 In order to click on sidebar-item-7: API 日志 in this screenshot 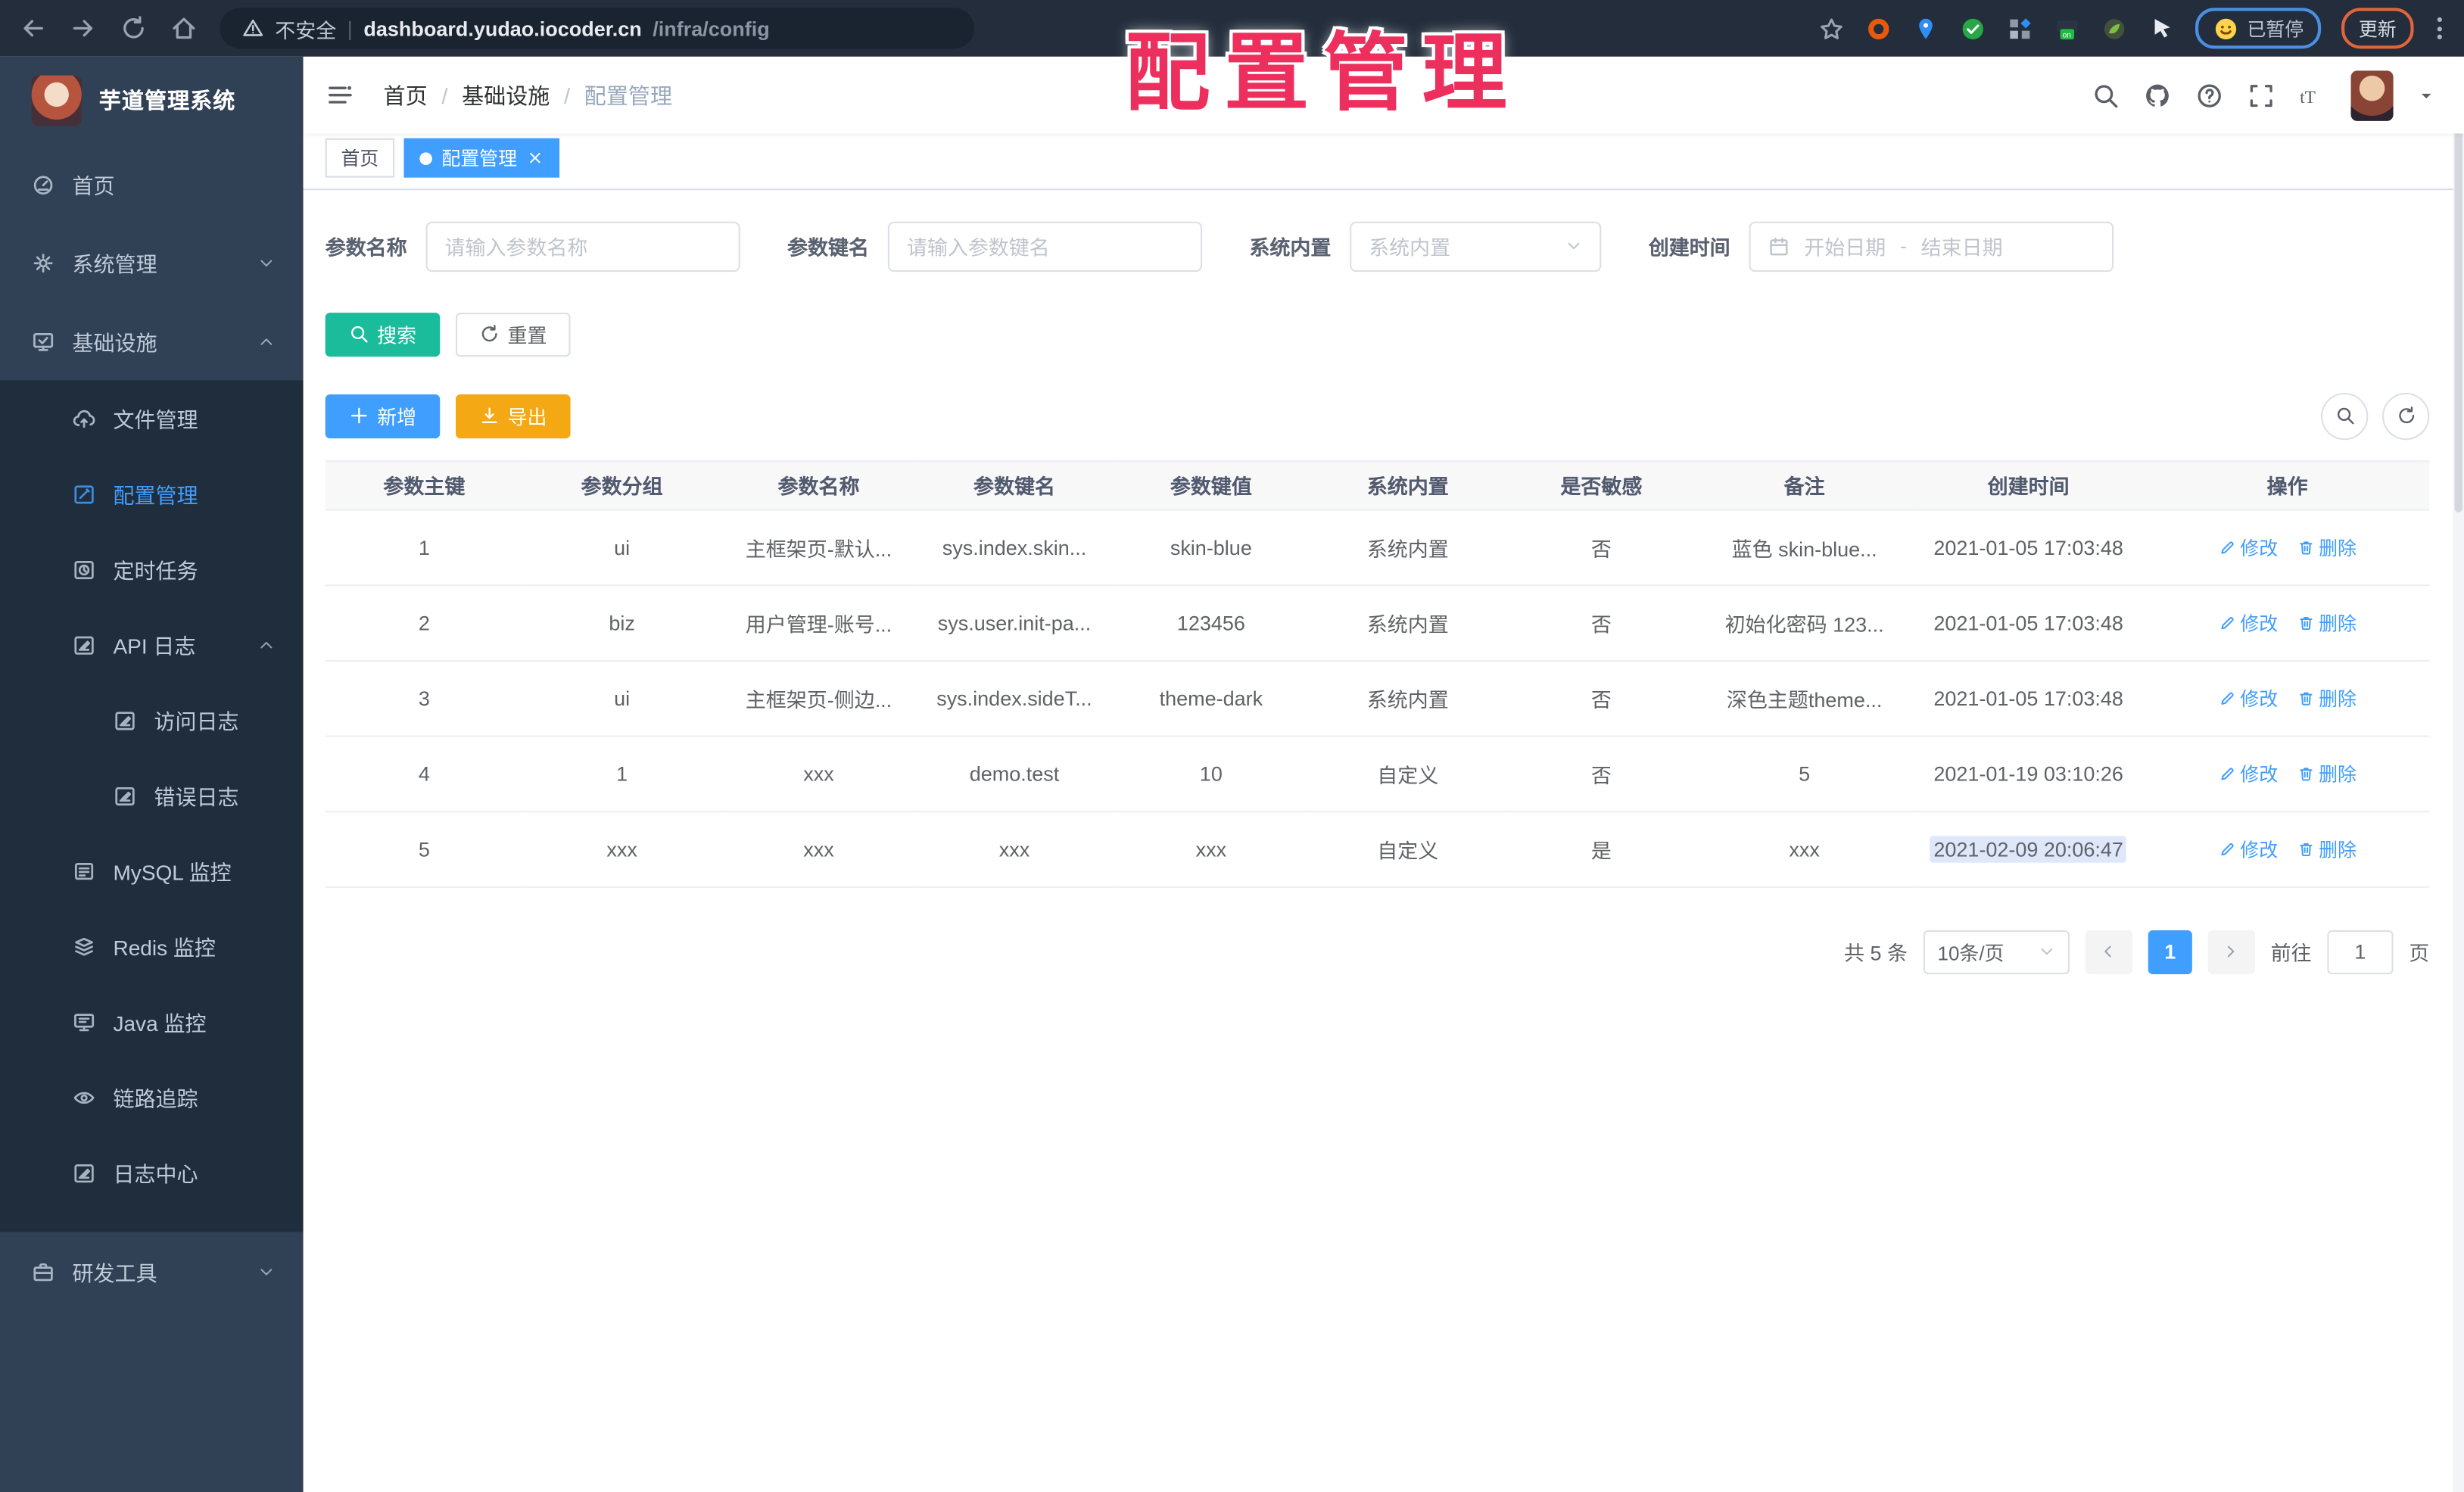, I will do `click(152, 644)`.